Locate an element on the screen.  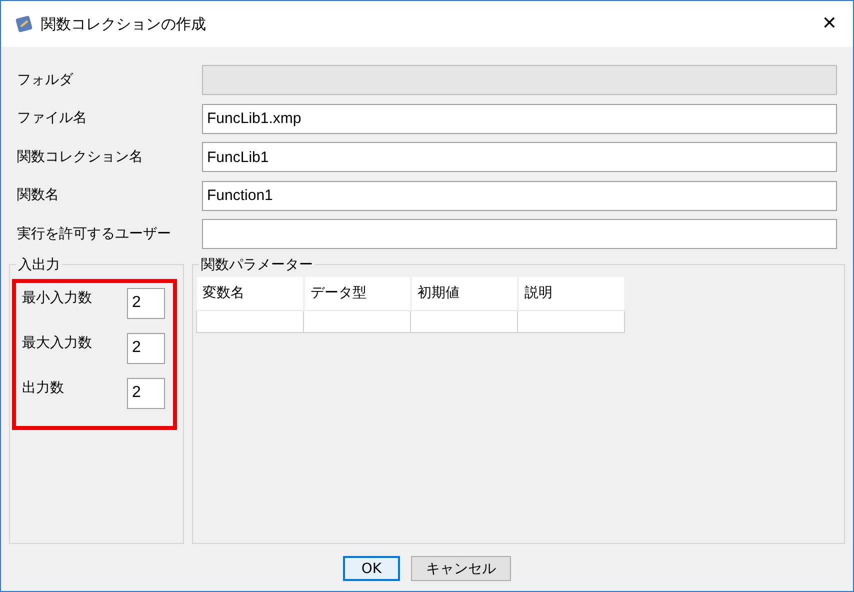
field-label: 関数コレクション名 is located at coordinates (80, 157).